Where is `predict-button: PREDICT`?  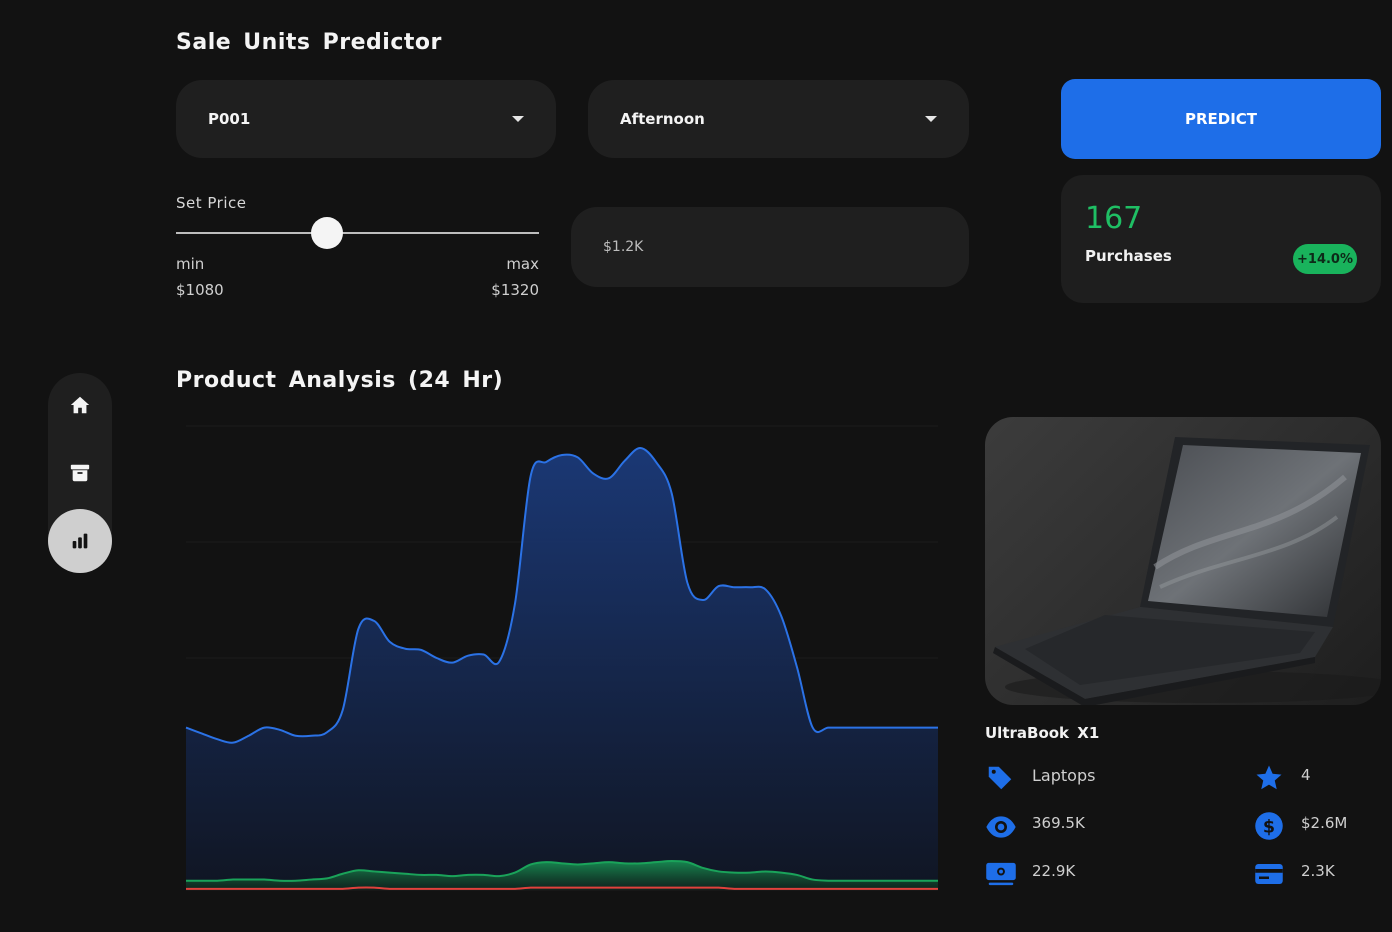 predict-button: PREDICT is located at coordinates (1221, 119).